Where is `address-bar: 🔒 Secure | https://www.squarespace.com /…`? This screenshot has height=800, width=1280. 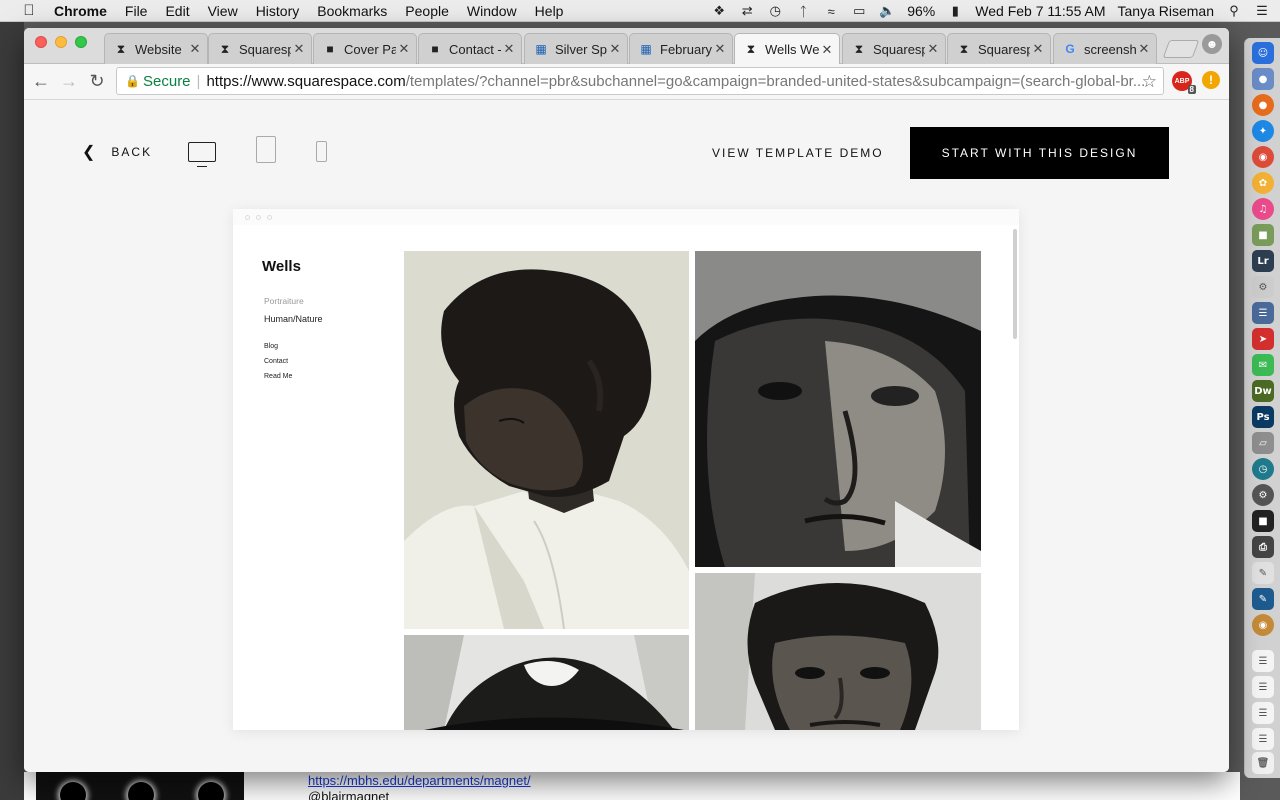 address-bar: 🔒 Secure | https://www.squarespace.com /… is located at coordinates (640, 81).